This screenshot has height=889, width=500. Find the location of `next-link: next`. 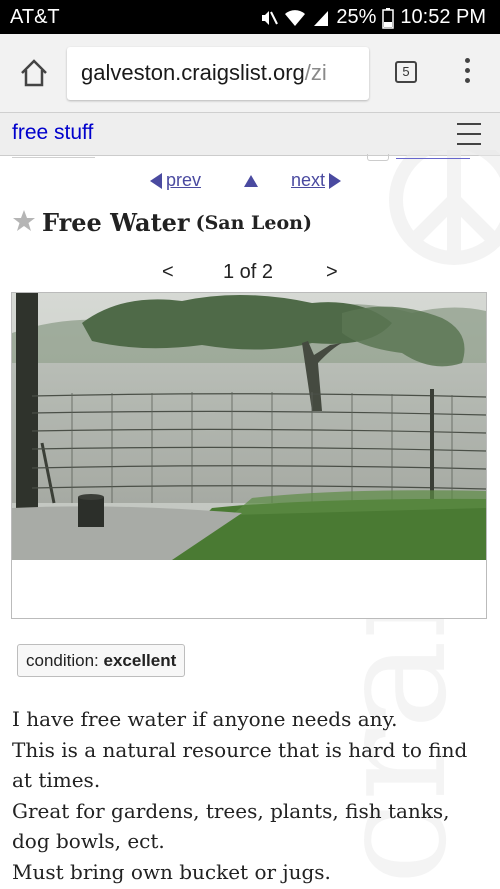

next-link: next is located at coordinates (316, 180).